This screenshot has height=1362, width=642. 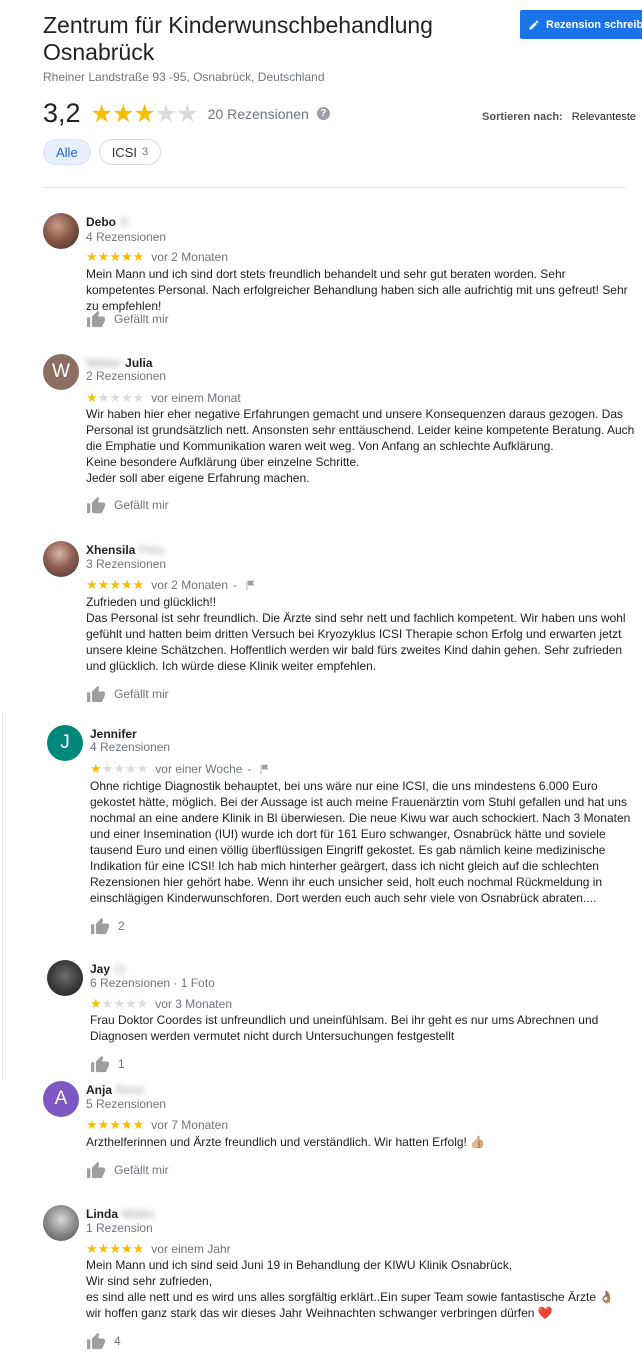 What do you see at coordinates (117, 1341) in the screenshot?
I see `like-count: 4` at bounding box center [117, 1341].